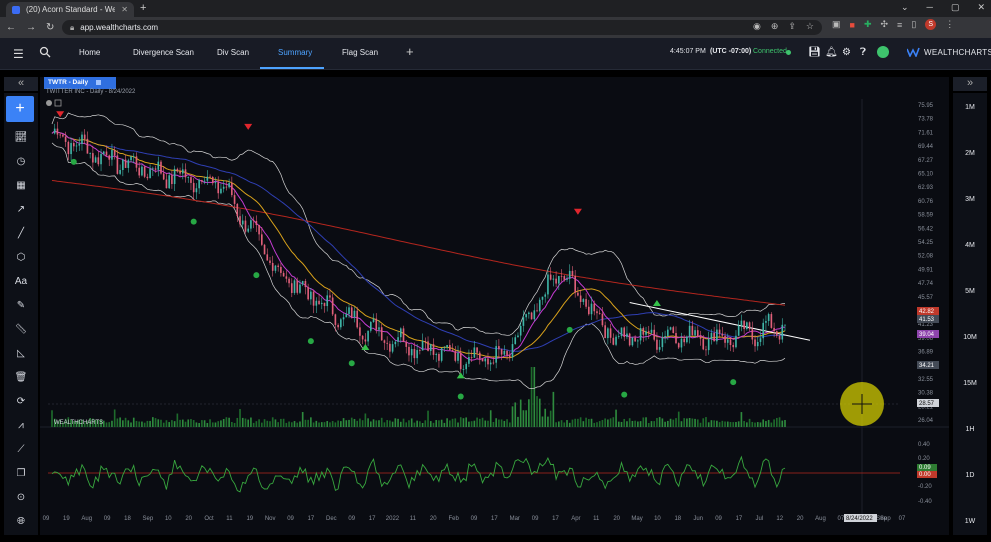  Describe the element at coordinates (11, 27) in the screenshot. I see `back-icon: ←` at that location.